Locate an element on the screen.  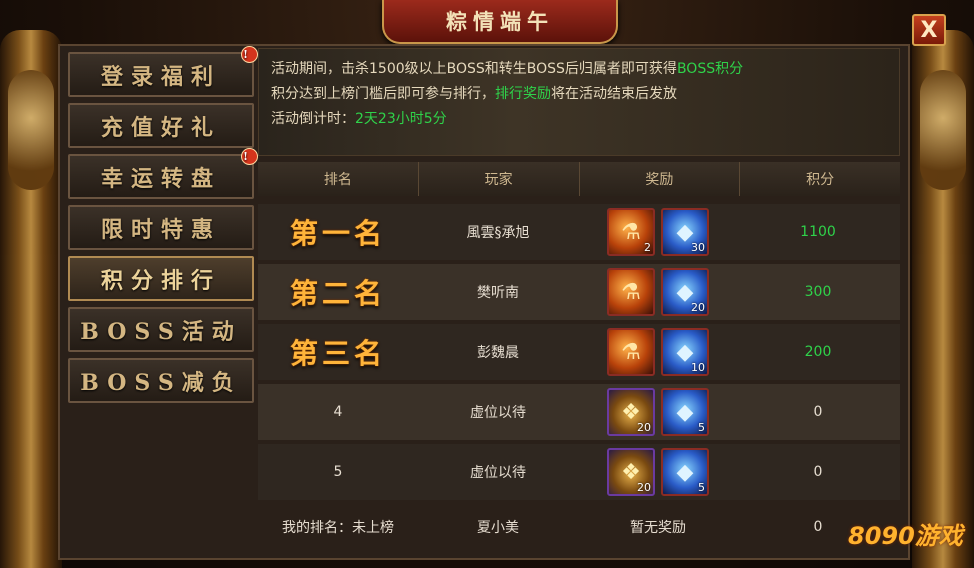
menu-item-boss-relief: BOSS减负 is located at coordinates (161, 380).